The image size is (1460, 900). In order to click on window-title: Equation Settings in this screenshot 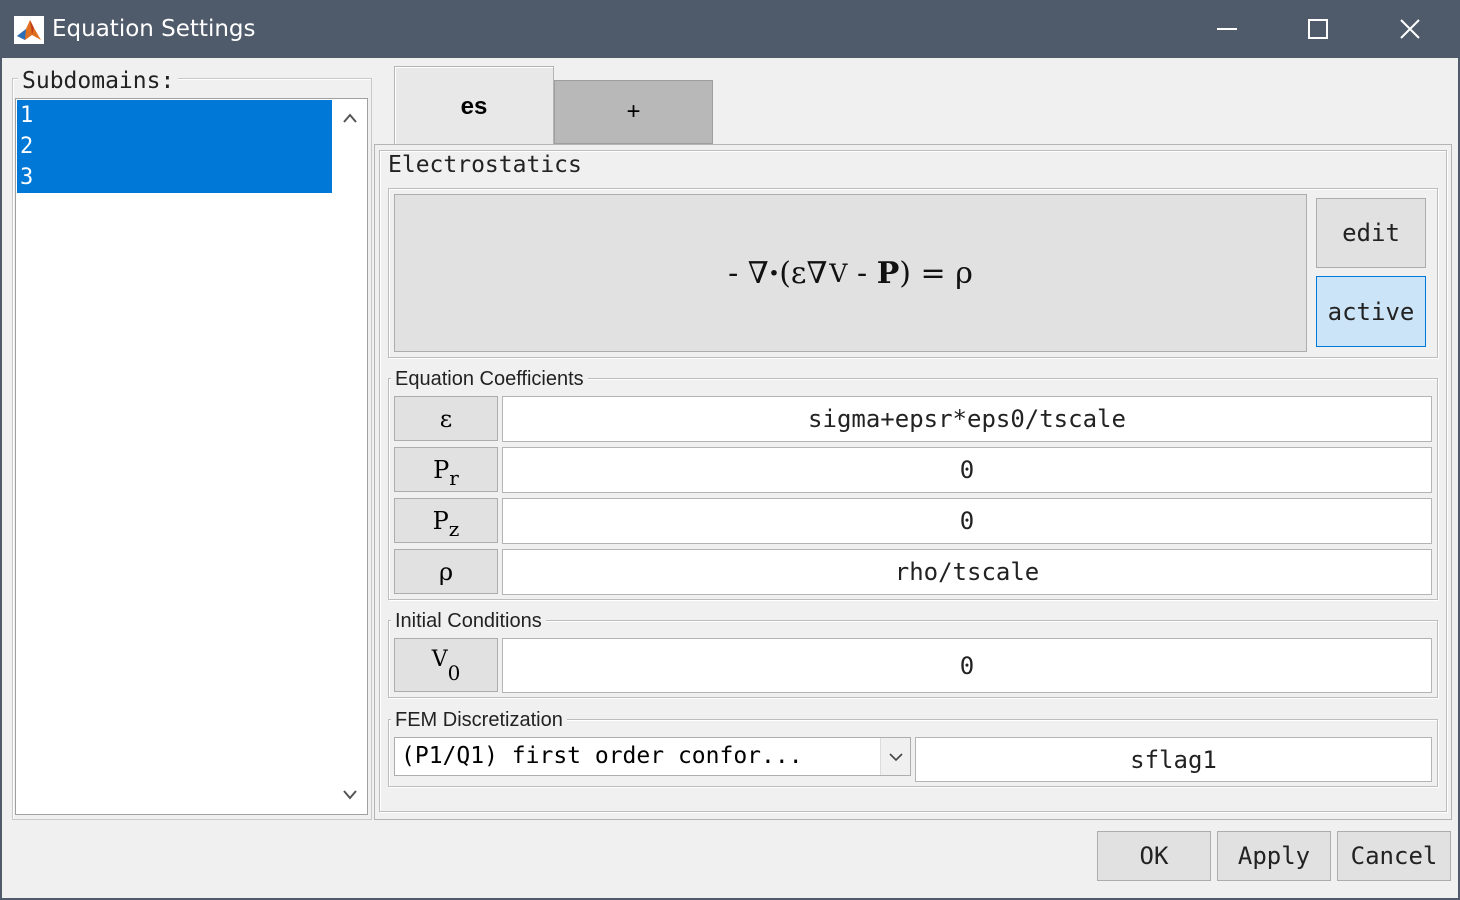, I will do `click(154, 29)`.